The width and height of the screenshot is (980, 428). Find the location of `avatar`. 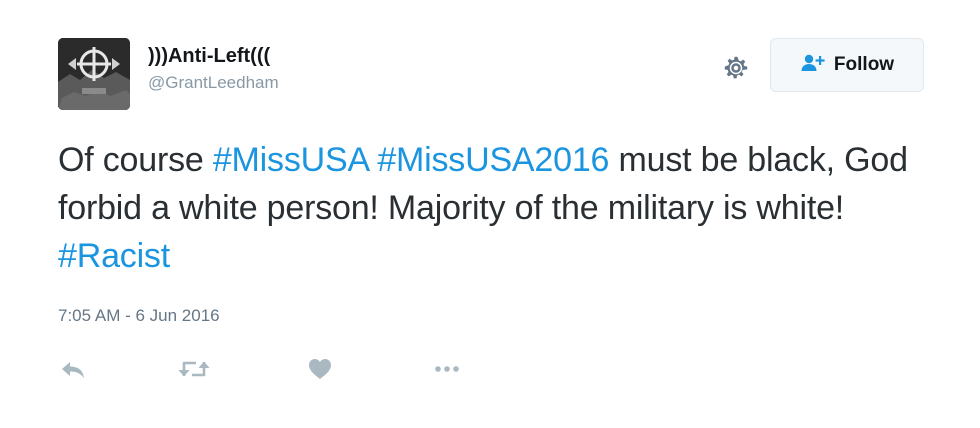

avatar is located at coordinates (94, 74).